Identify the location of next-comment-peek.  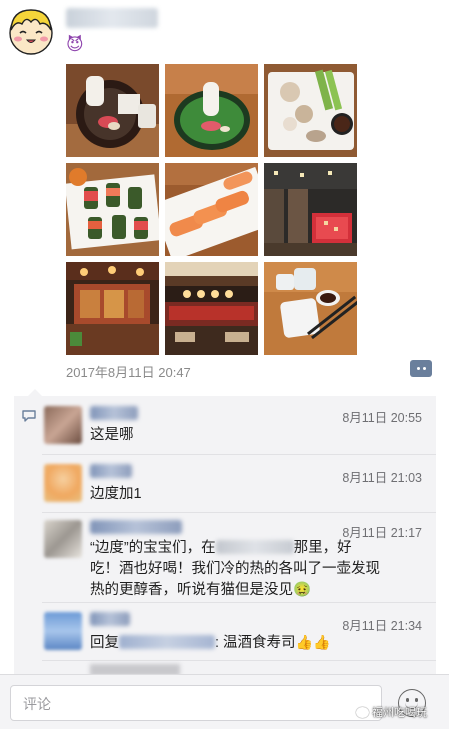
(135, 669).